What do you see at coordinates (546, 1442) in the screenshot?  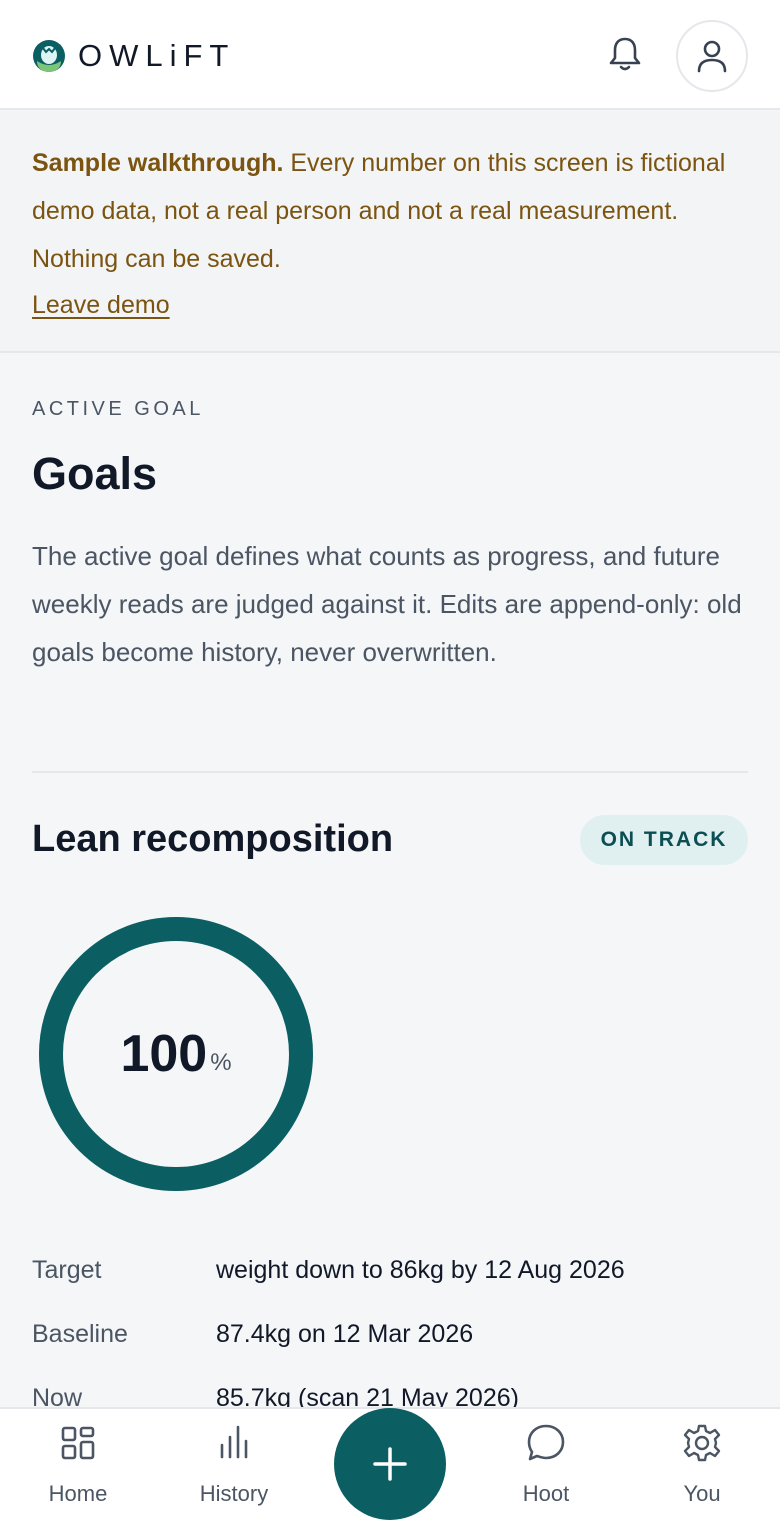 I see `chat-bubble-icon` at bounding box center [546, 1442].